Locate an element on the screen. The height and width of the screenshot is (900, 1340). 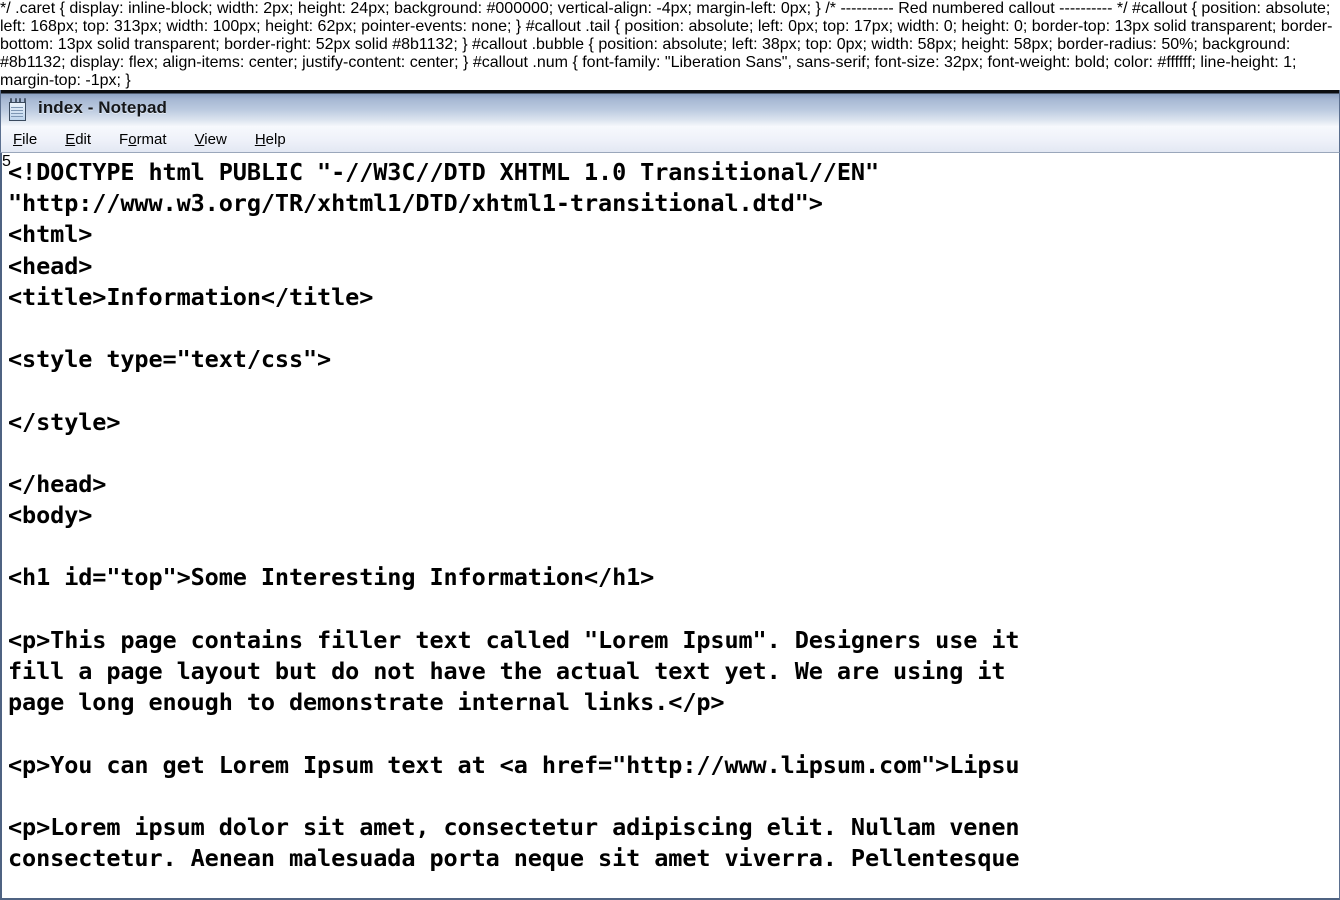
code-line: <title>Information</title> is located at coordinates (191, 296).